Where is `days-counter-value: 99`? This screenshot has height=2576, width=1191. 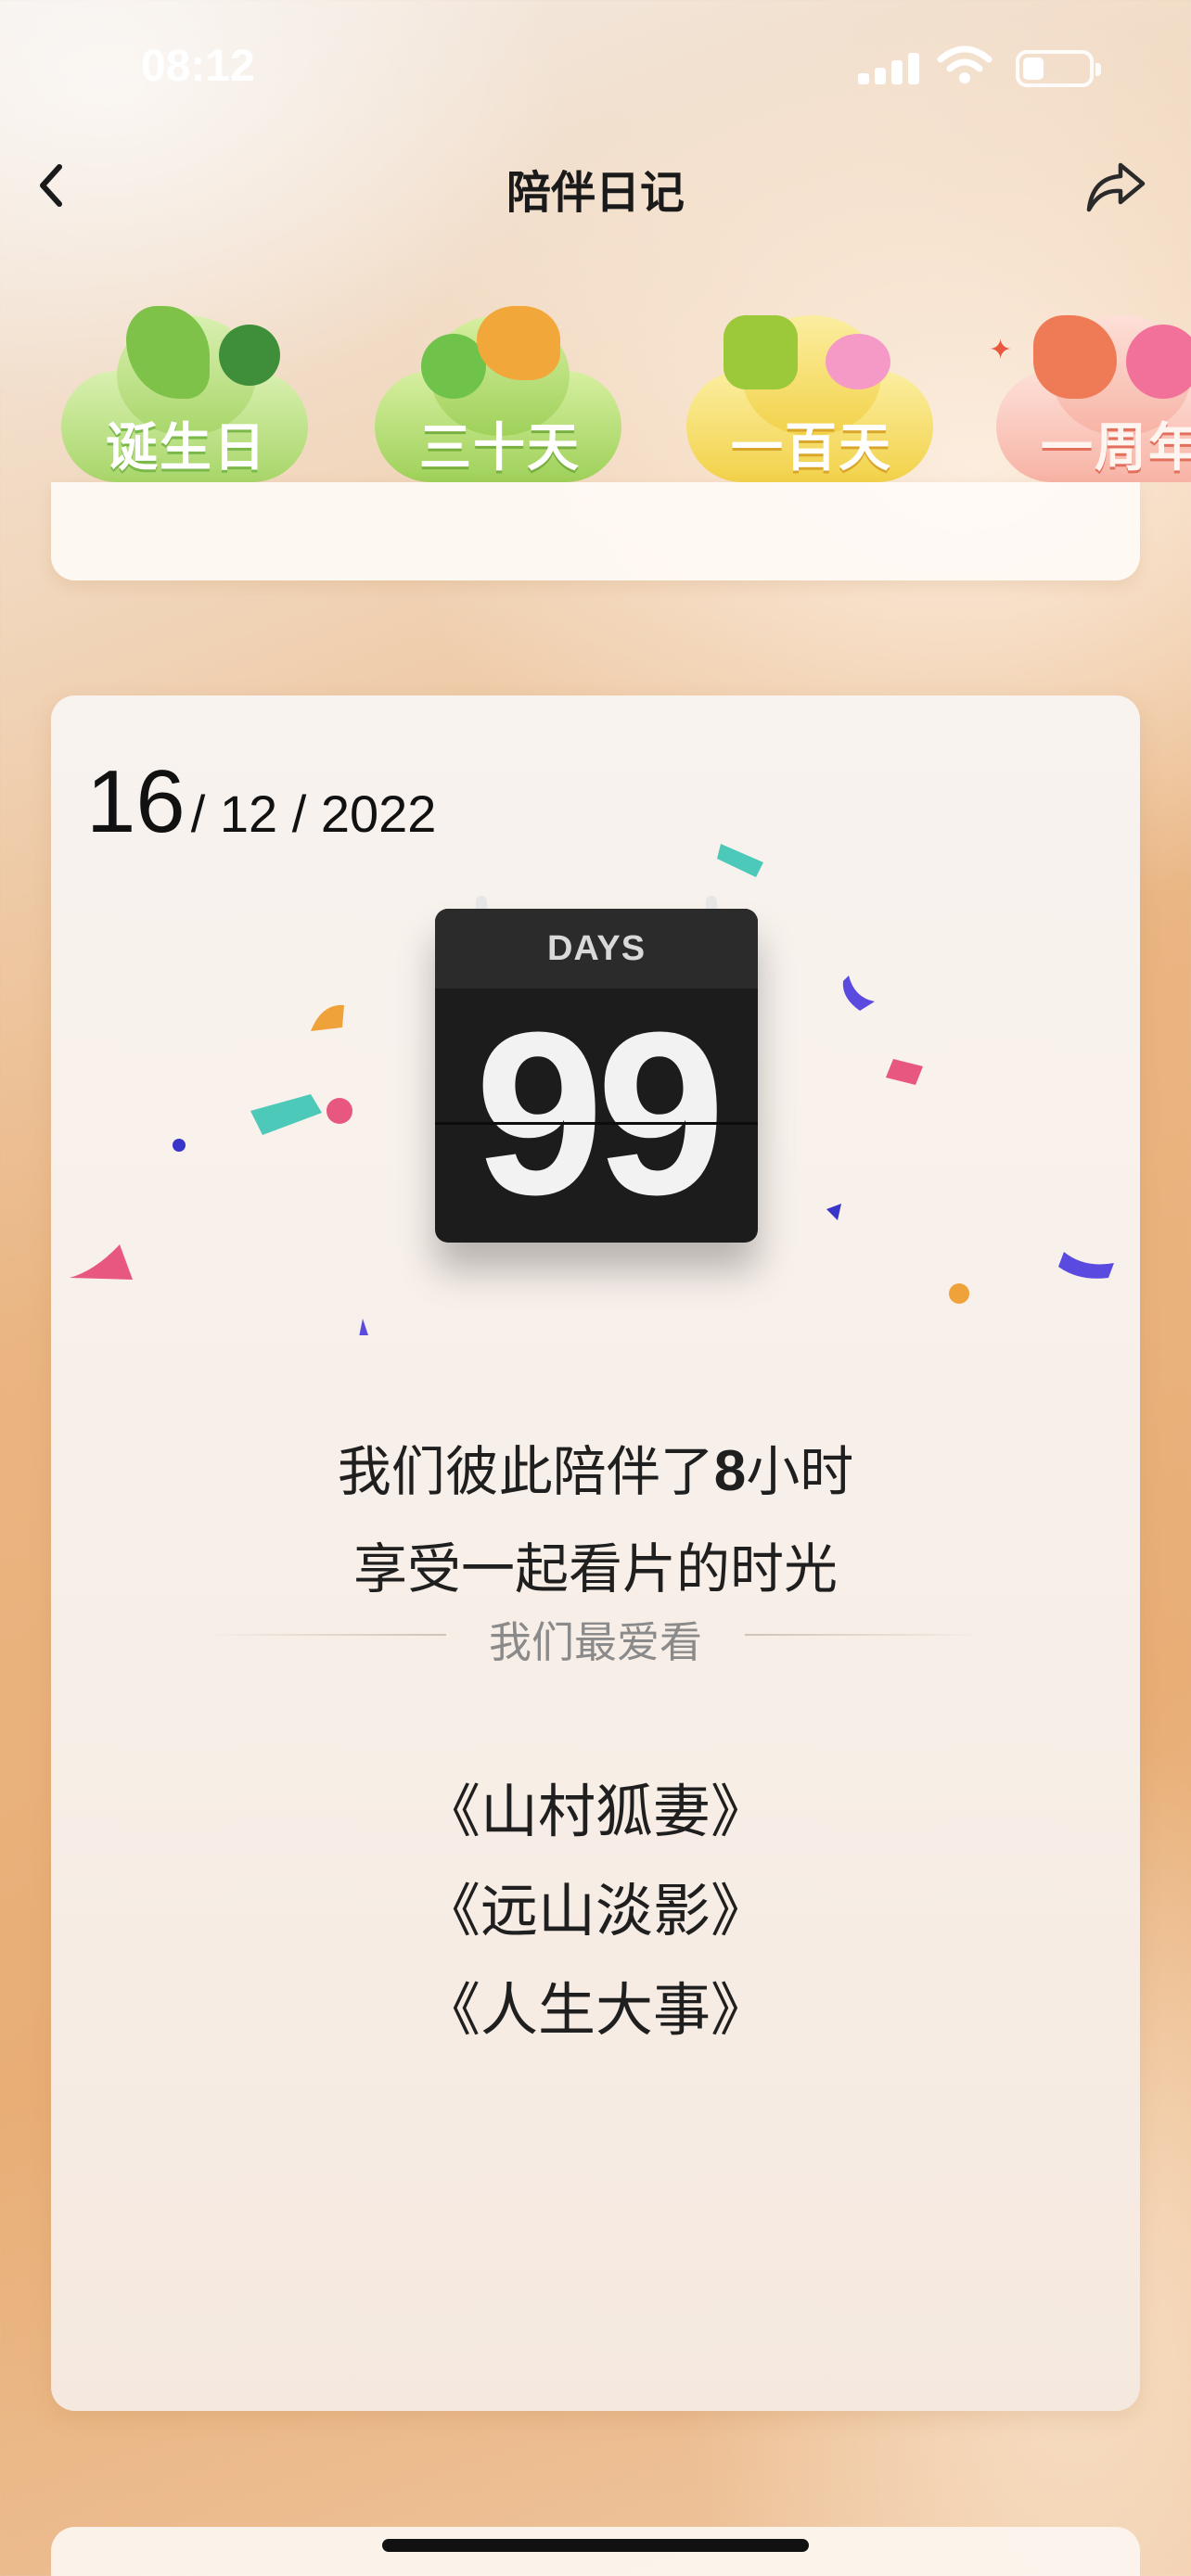
days-counter-value: 99 is located at coordinates (599, 1113).